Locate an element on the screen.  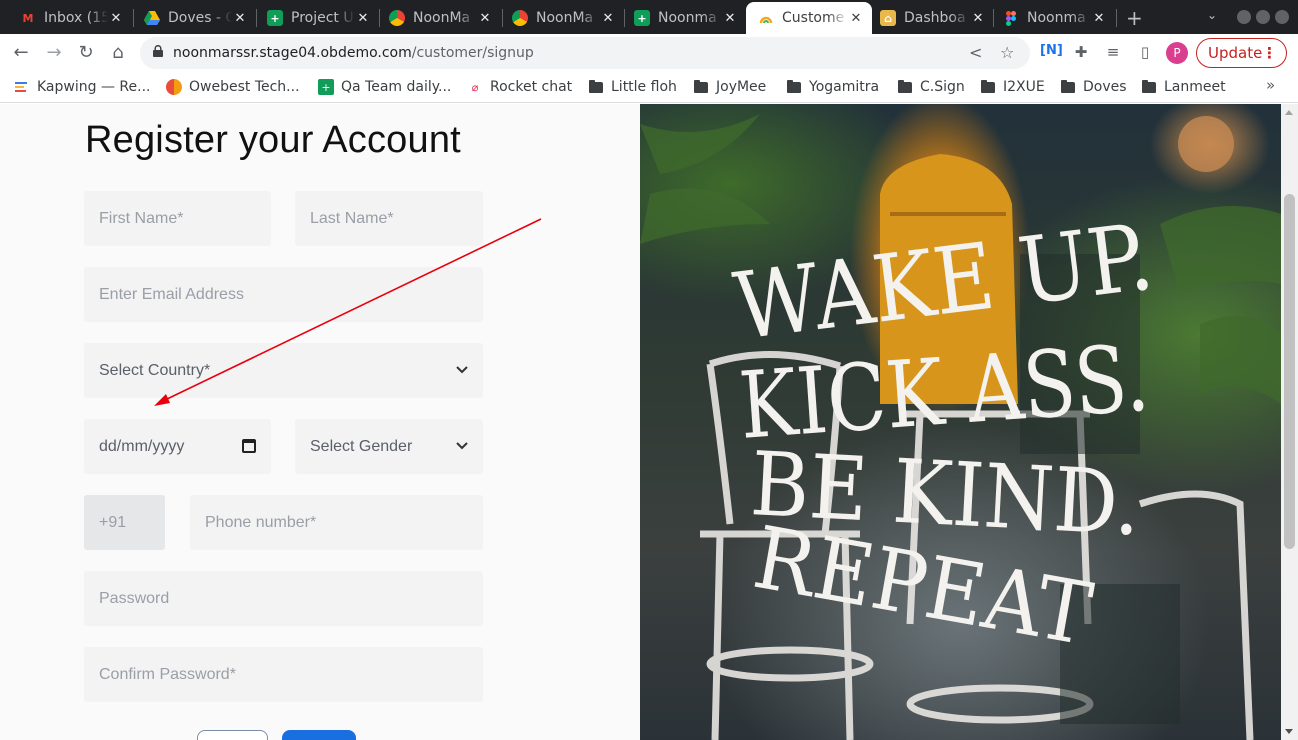
tab-noonma-2: NoonMa ✕ is located at coordinates (558, 18).